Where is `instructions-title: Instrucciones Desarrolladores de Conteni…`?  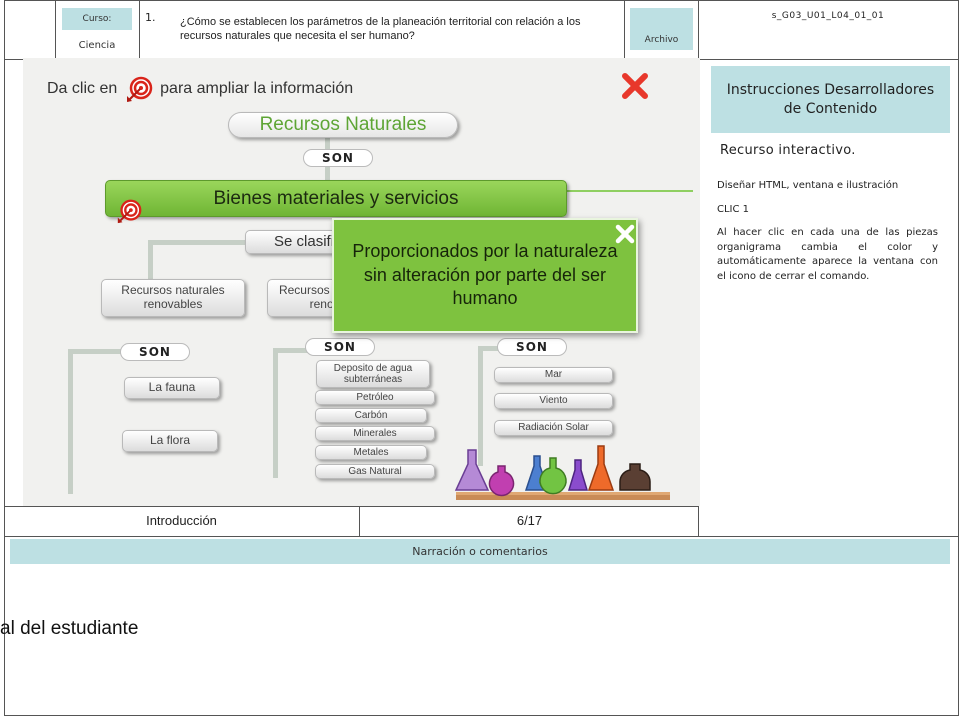 instructions-title: Instrucciones Desarrolladores de Conteni… is located at coordinates (830, 99).